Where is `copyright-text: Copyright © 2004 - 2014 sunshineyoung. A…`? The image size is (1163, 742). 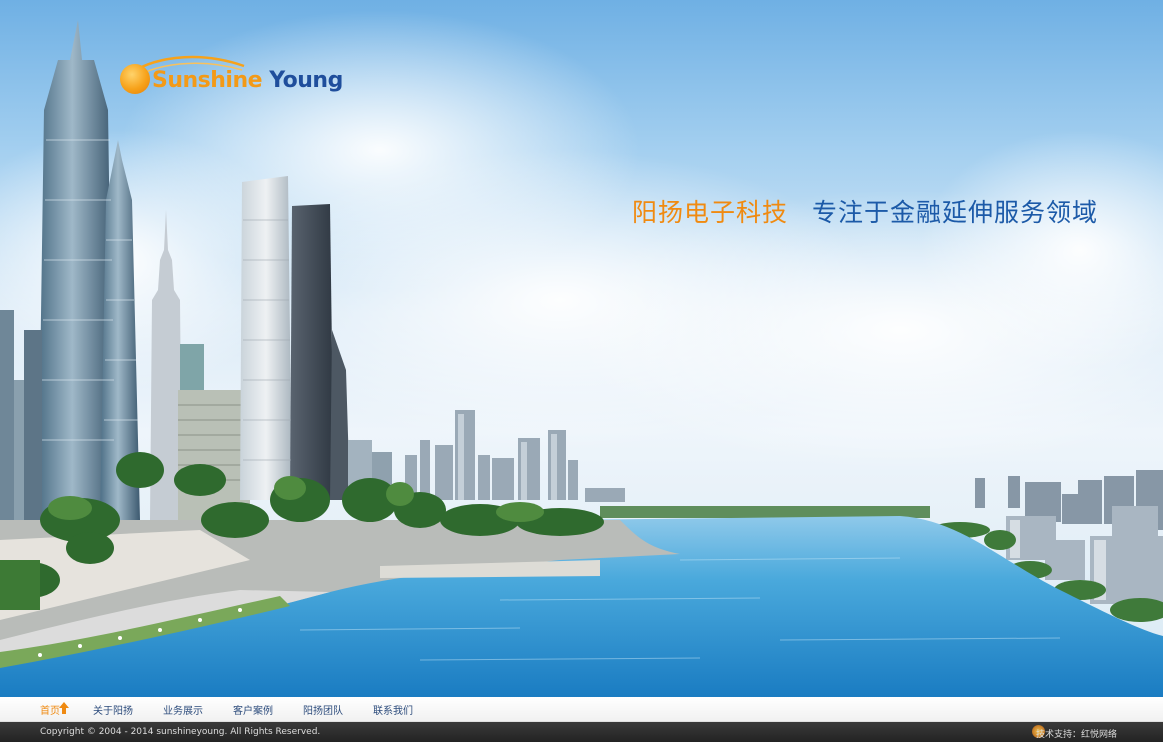 copyright-text: Copyright © 2004 - 2014 sunshineyoung. A… is located at coordinates (180, 732).